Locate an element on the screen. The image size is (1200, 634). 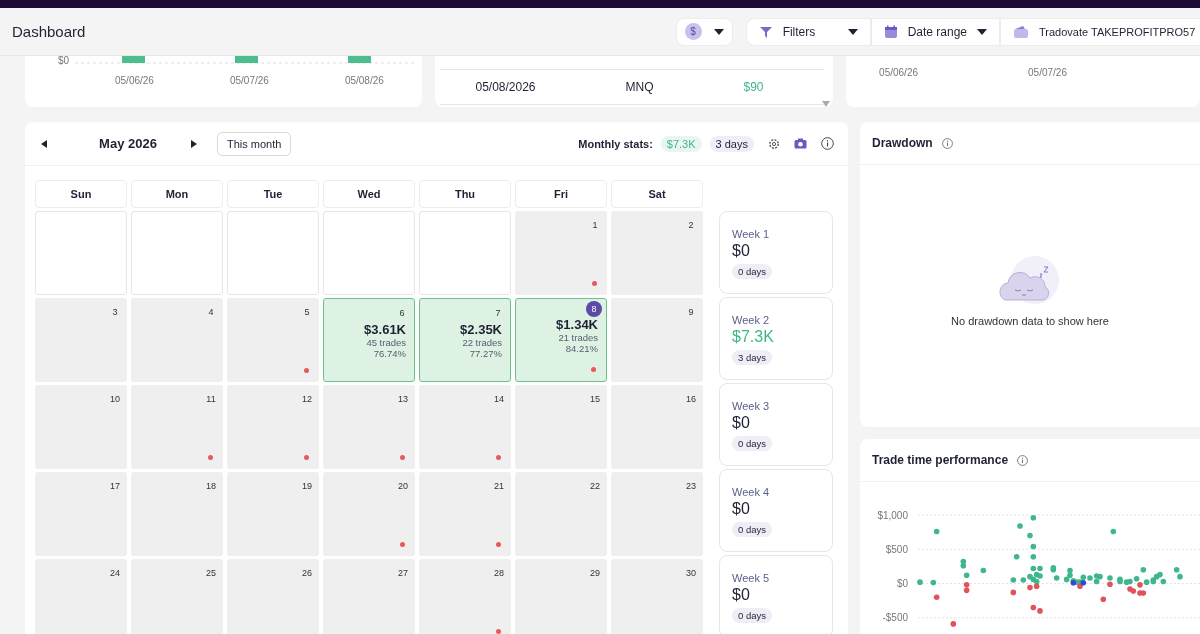
filters-dropdown: Filters is located at coordinates (808, 31).